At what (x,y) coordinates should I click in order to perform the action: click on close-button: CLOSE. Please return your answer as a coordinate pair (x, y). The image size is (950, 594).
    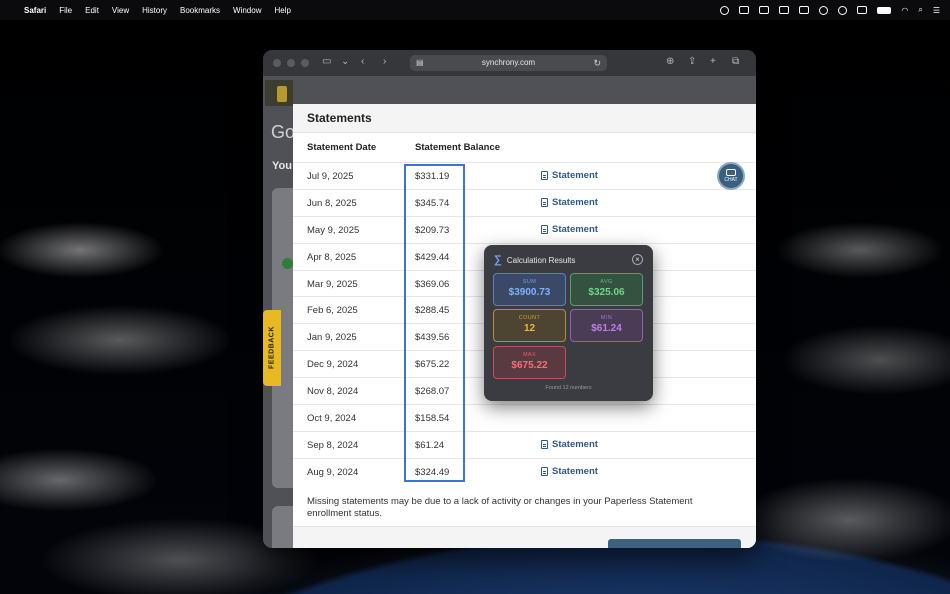
    Looking at the image, I should click on (674, 543).